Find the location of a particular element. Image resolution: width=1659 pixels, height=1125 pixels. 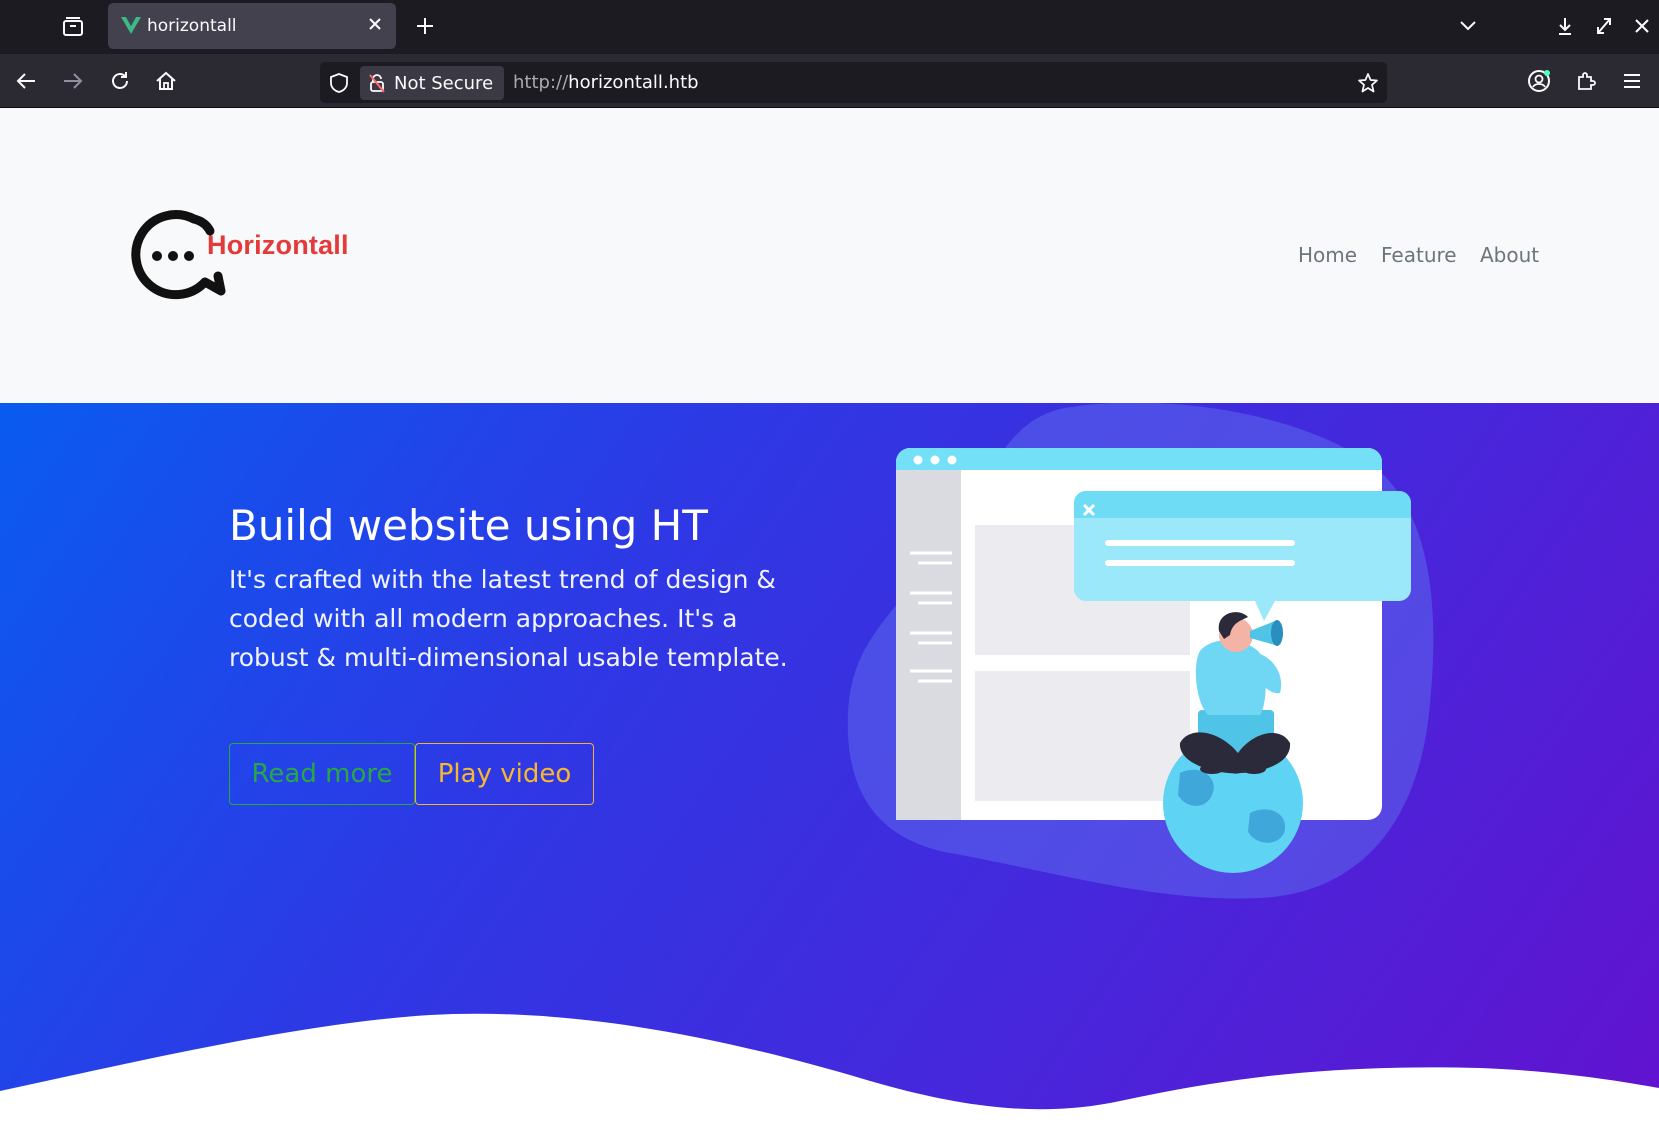

play-video-button: Play video is located at coordinates (504, 774).